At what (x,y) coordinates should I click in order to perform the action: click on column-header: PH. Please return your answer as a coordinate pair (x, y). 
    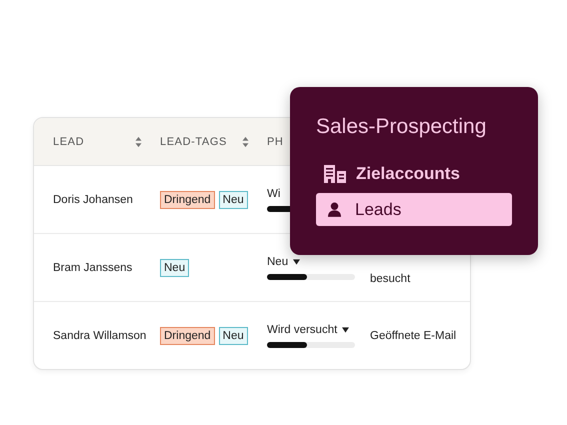
    Looking at the image, I should click on (275, 142).